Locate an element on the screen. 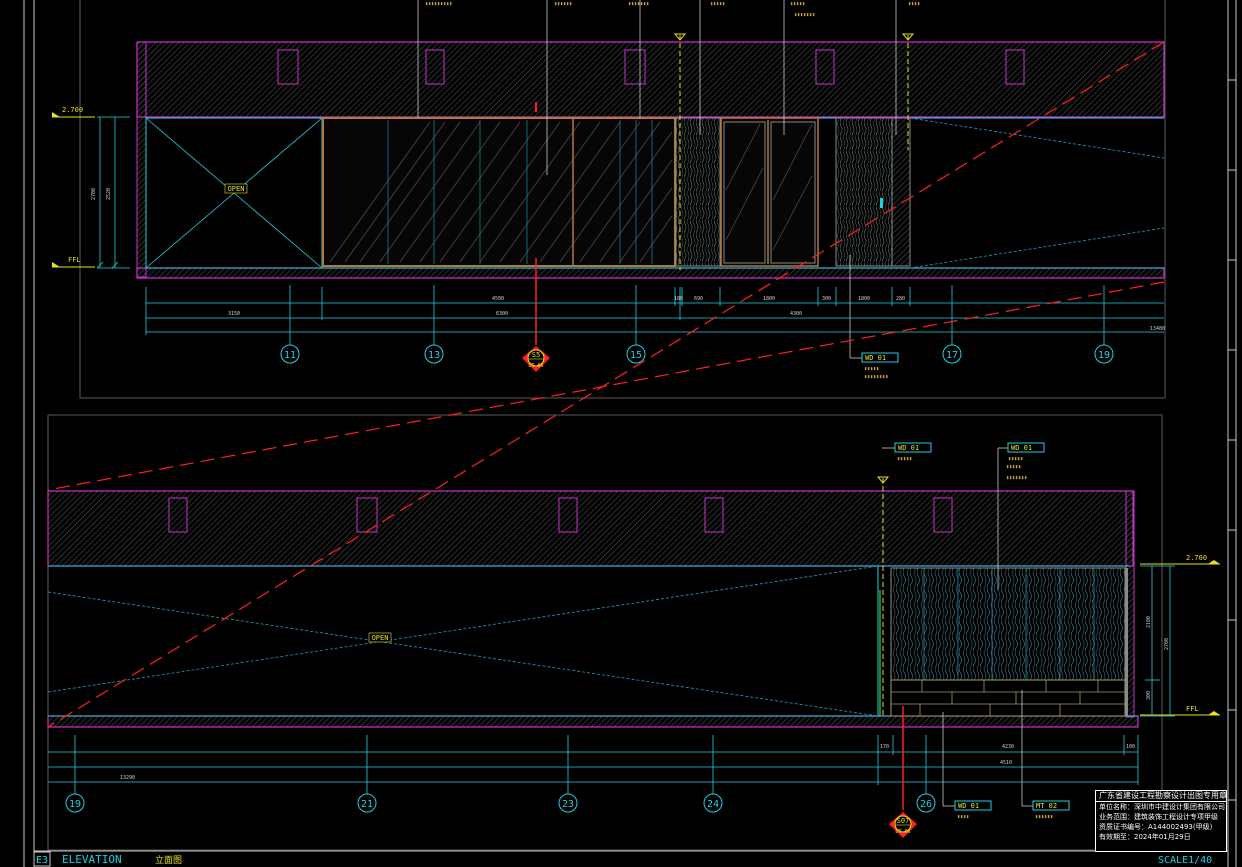  grid-mark-label: 23 is located at coordinates (568, 804).